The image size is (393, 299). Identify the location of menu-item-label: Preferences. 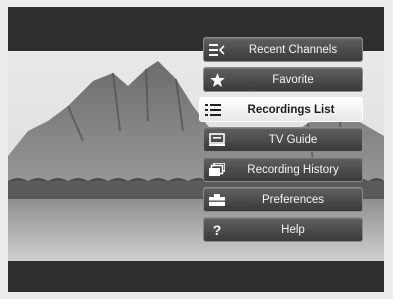
(292, 199).